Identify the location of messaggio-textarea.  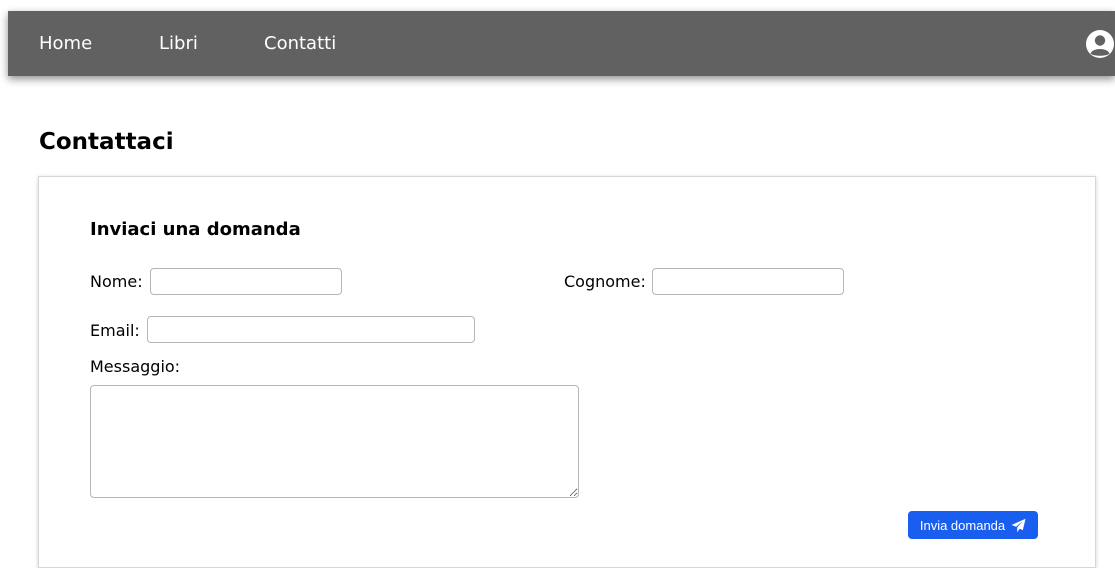
(334, 441).